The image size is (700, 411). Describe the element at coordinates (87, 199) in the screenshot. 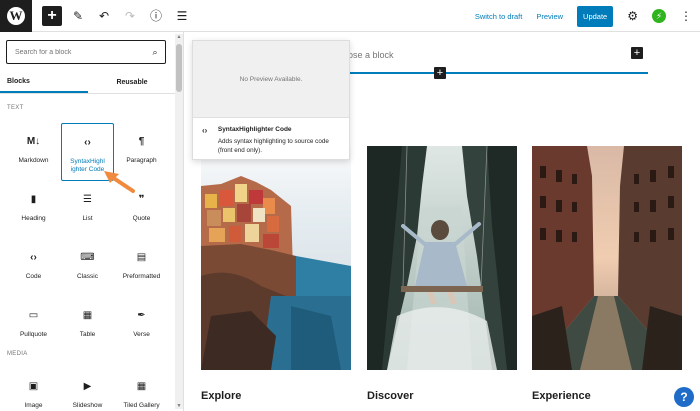

I see `list-icon: ☰` at that location.